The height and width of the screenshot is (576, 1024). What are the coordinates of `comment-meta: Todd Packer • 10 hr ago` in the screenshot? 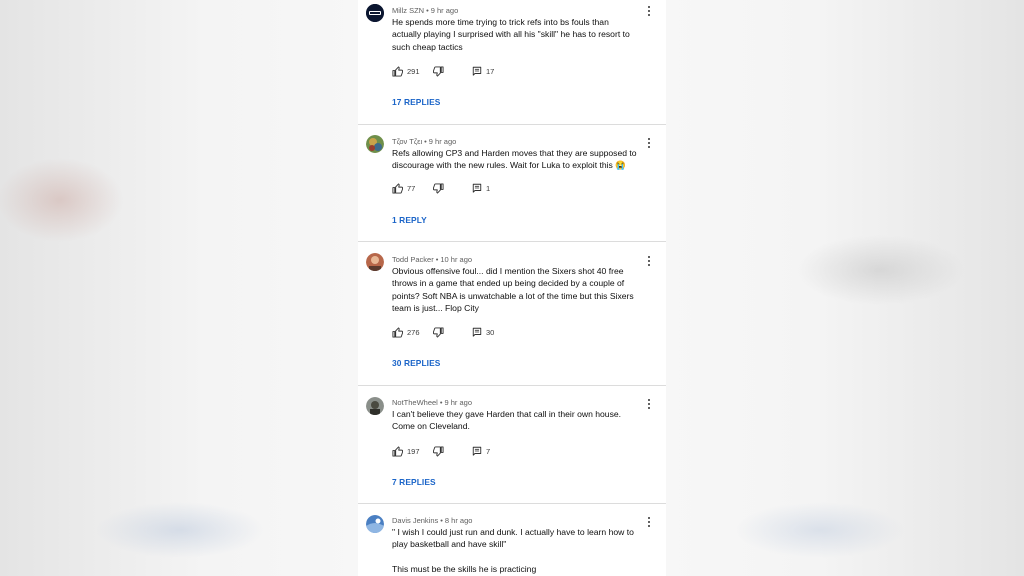 It's located at (432, 259).